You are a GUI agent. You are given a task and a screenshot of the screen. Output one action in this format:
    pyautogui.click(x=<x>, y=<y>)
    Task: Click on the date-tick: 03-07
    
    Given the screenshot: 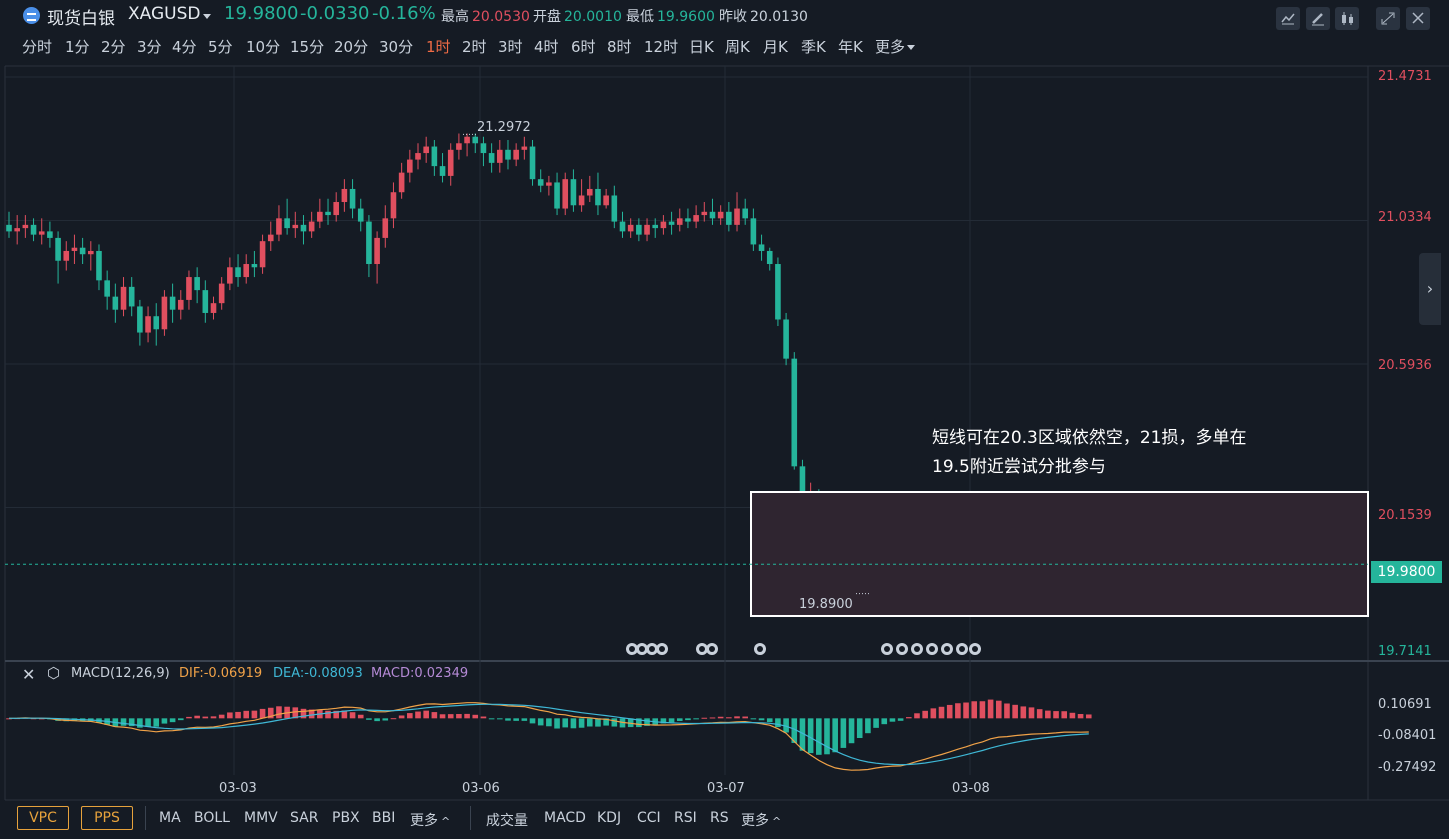 What is the action you would take?
    pyautogui.click(x=726, y=788)
    